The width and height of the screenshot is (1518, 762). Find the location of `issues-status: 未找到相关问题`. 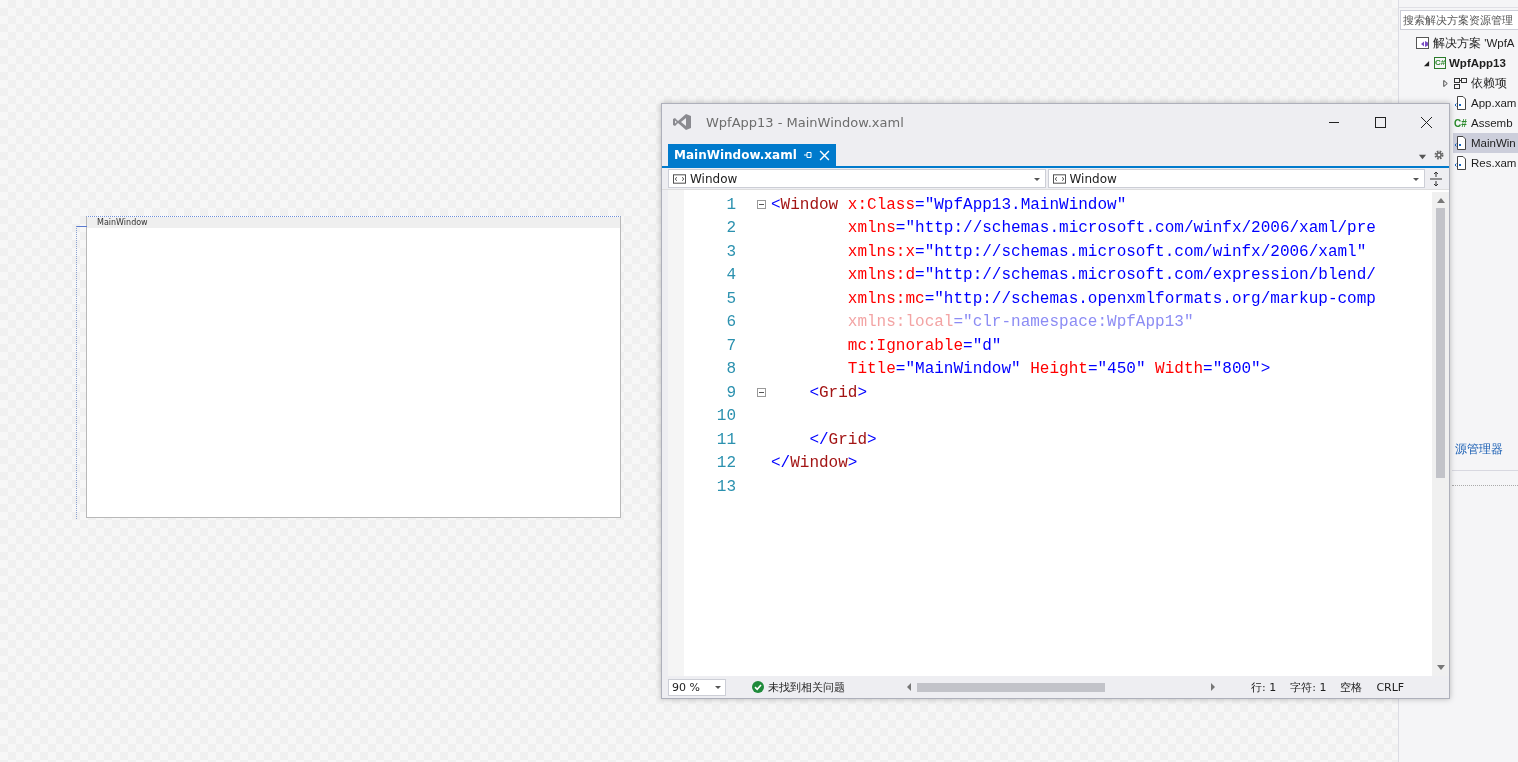

issues-status: 未找到相关问题 is located at coordinates (806, 687).